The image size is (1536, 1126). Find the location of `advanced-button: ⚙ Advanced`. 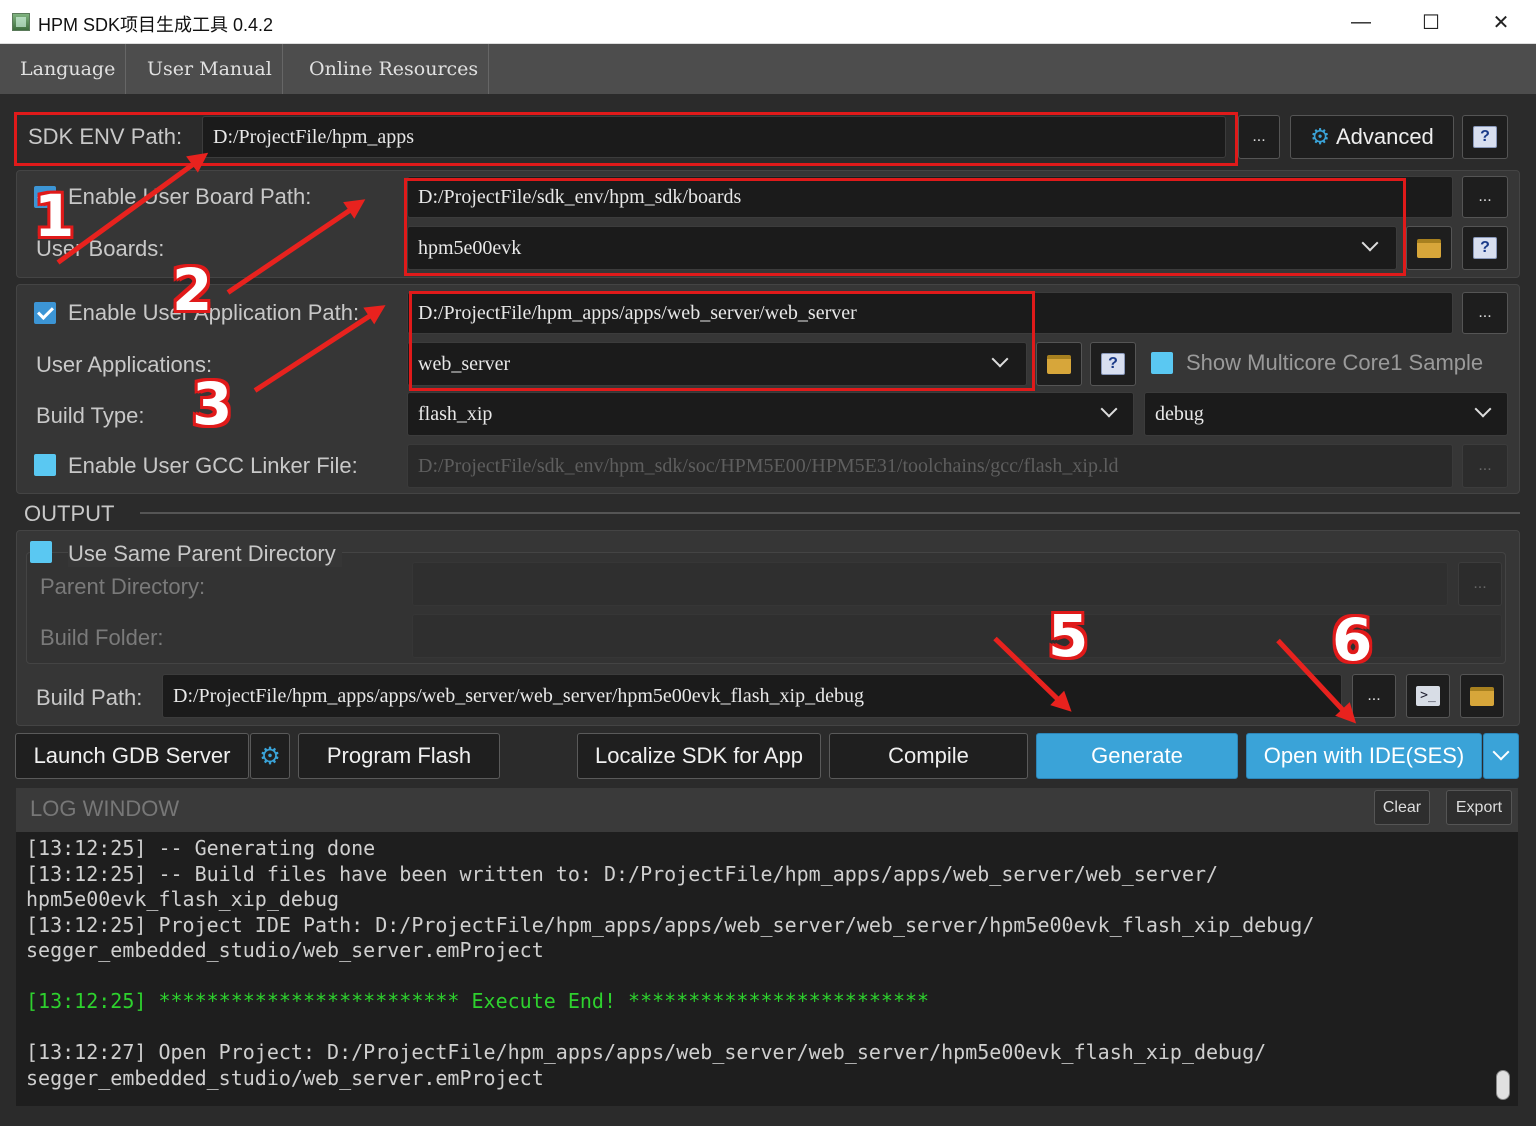

advanced-button: ⚙ Advanced is located at coordinates (1372, 137).